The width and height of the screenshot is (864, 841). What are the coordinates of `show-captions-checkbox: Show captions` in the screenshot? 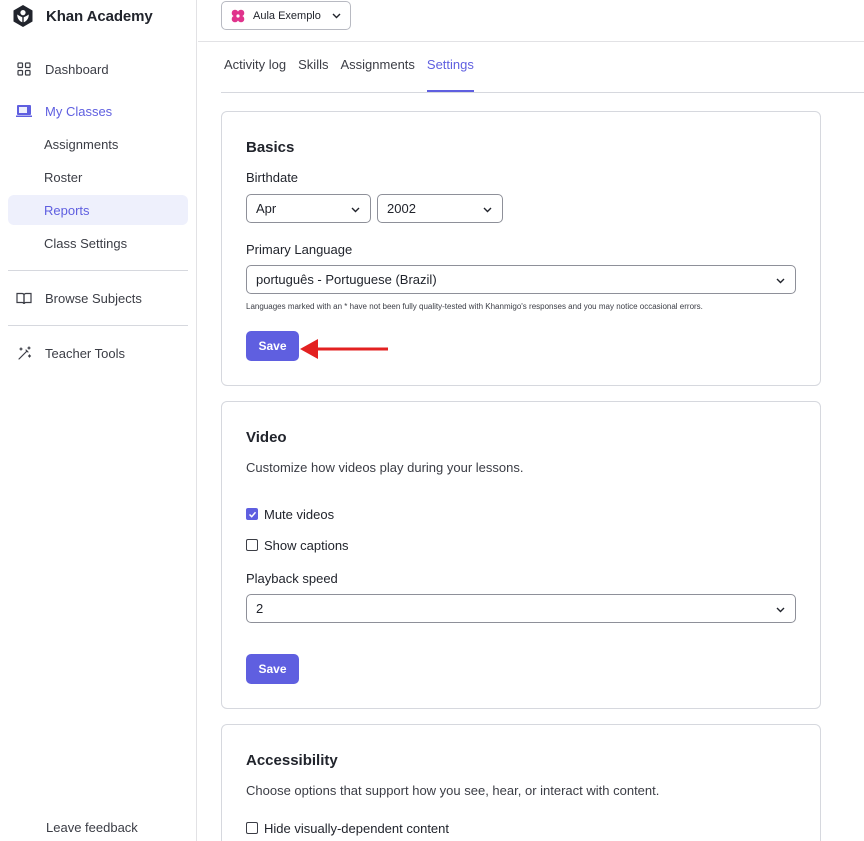 It's located at (297, 545).